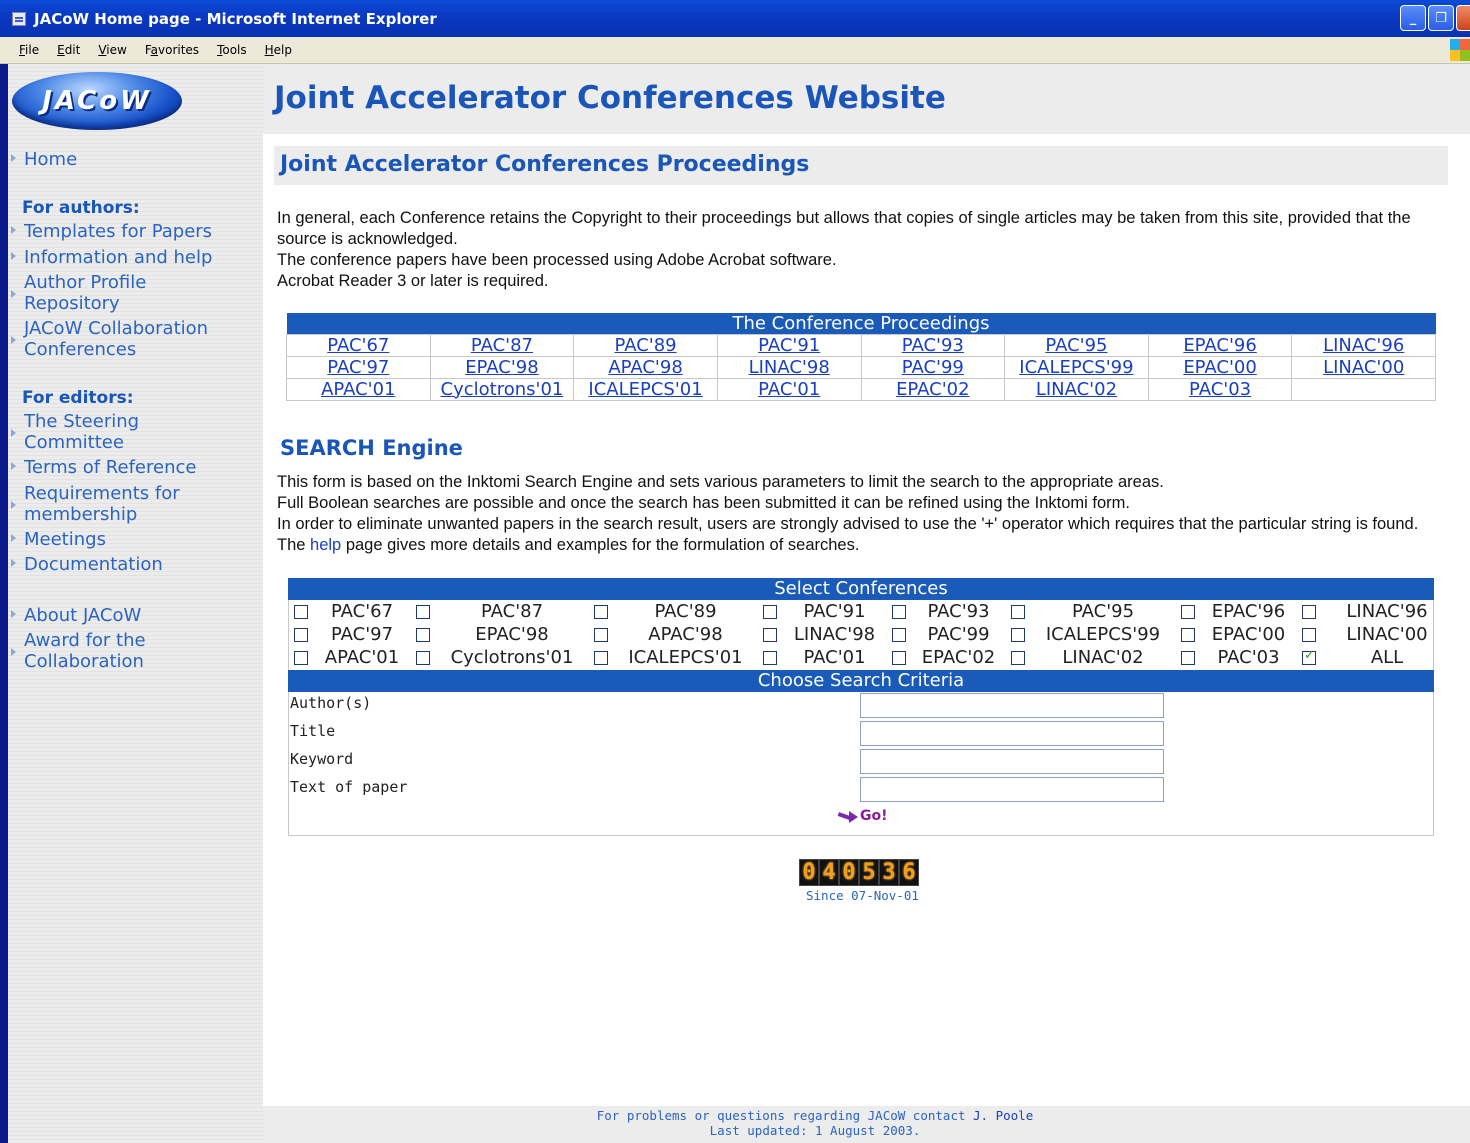 Image resolution: width=1470 pixels, height=1143 pixels. What do you see at coordinates (958, 657) in the screenshot?
I see `conference-checkbox-label: EPAC'02` at bounding box center [958, 657].